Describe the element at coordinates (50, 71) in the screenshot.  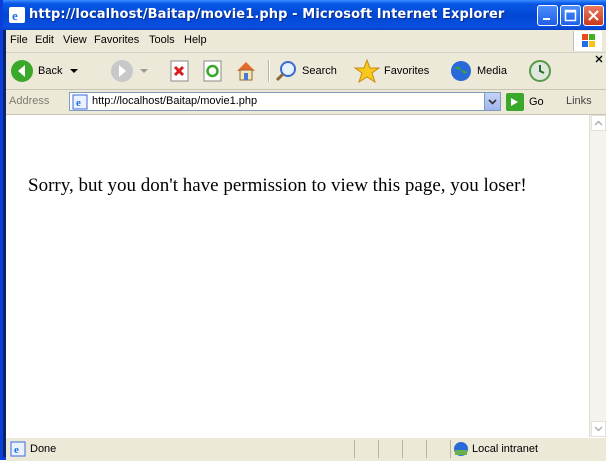
I see `back-label: Back` at that location.